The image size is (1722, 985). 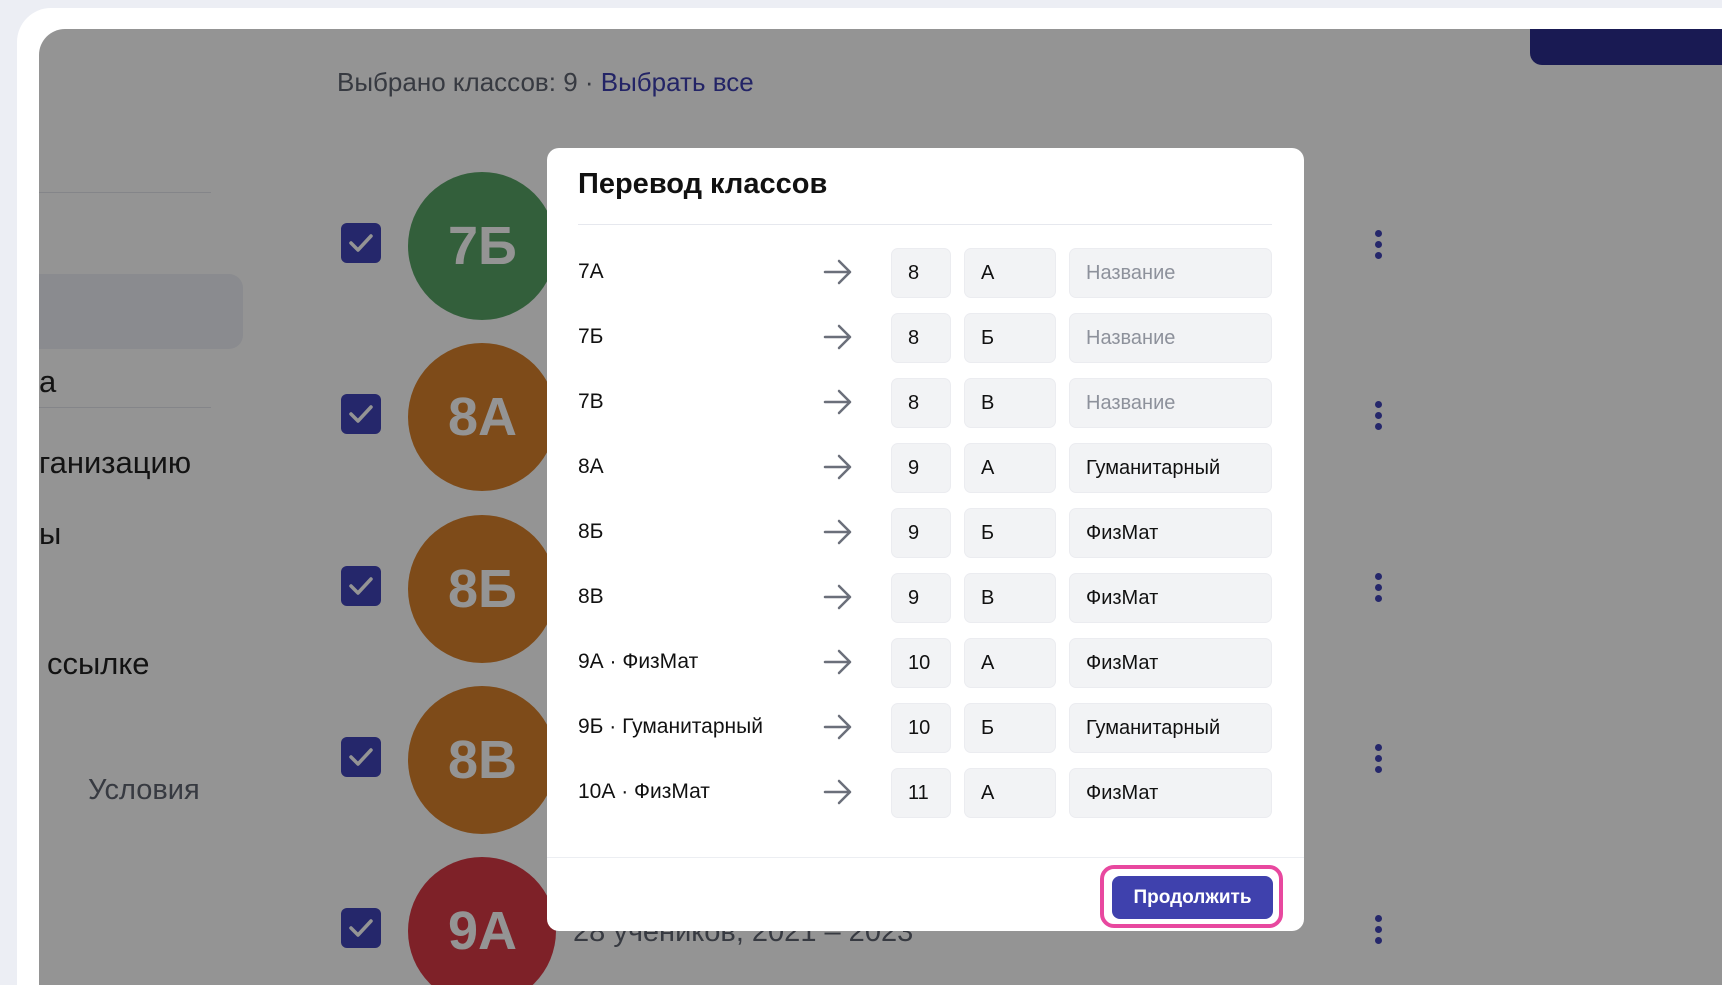 What do you see at coordinates (1192, 897) in the screenshot?
I see `continue-button: Продолжить` at bounding box center [1192, 897].